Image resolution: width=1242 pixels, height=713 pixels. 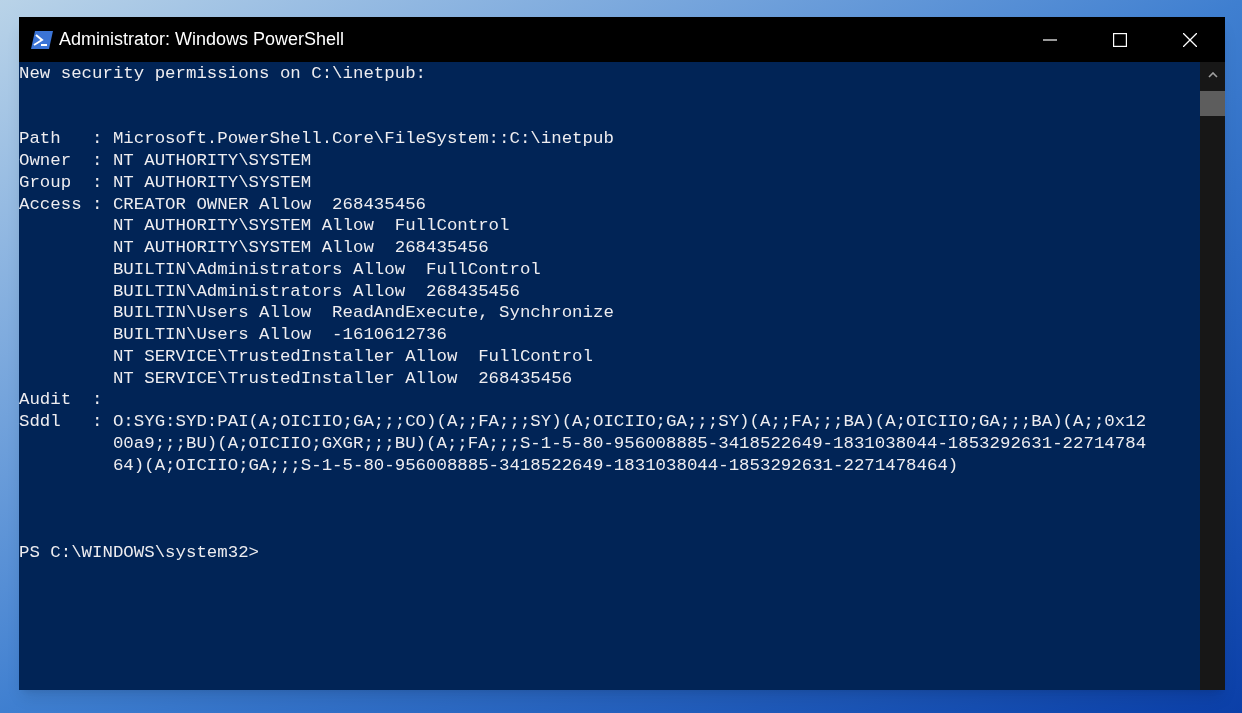 I want to click on powershell-icon, so click(x=42, y=39).